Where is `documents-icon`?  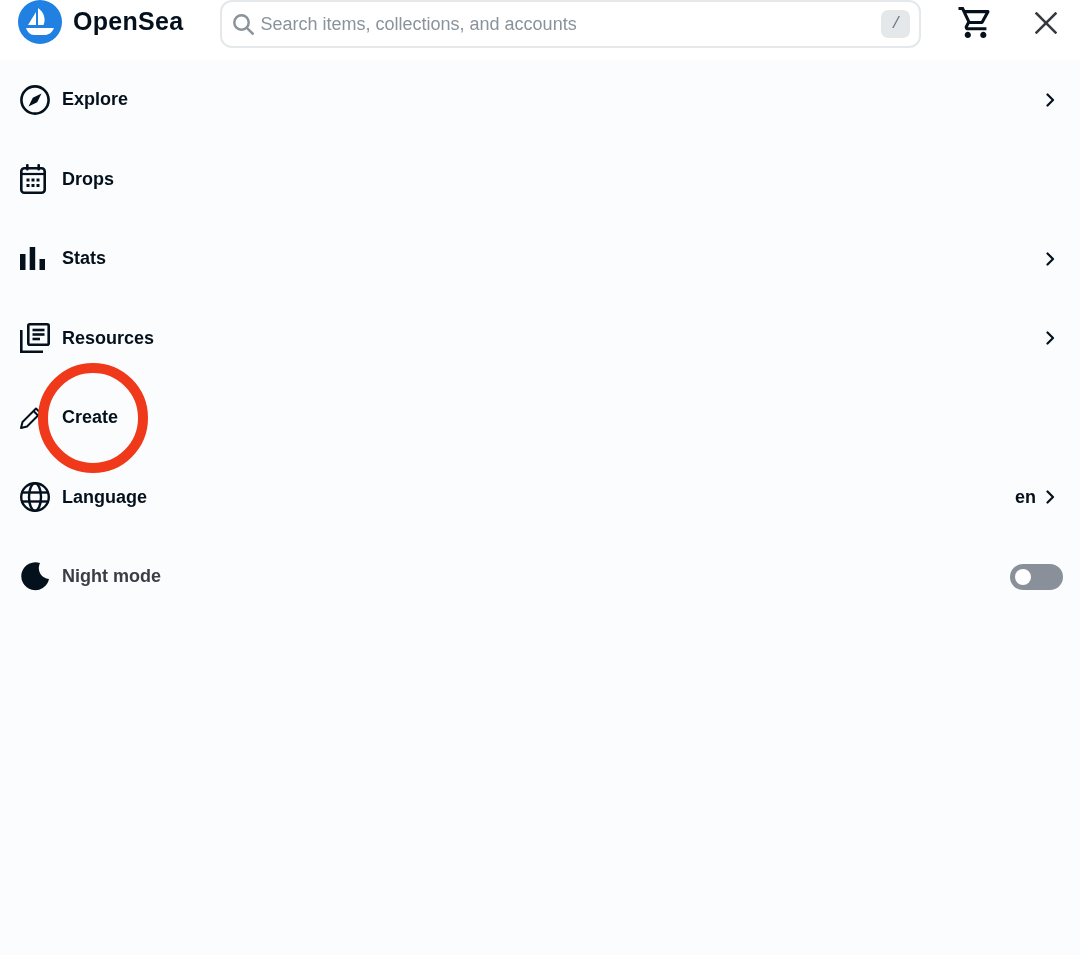
documents-icon is located at coordinates (35, 338).